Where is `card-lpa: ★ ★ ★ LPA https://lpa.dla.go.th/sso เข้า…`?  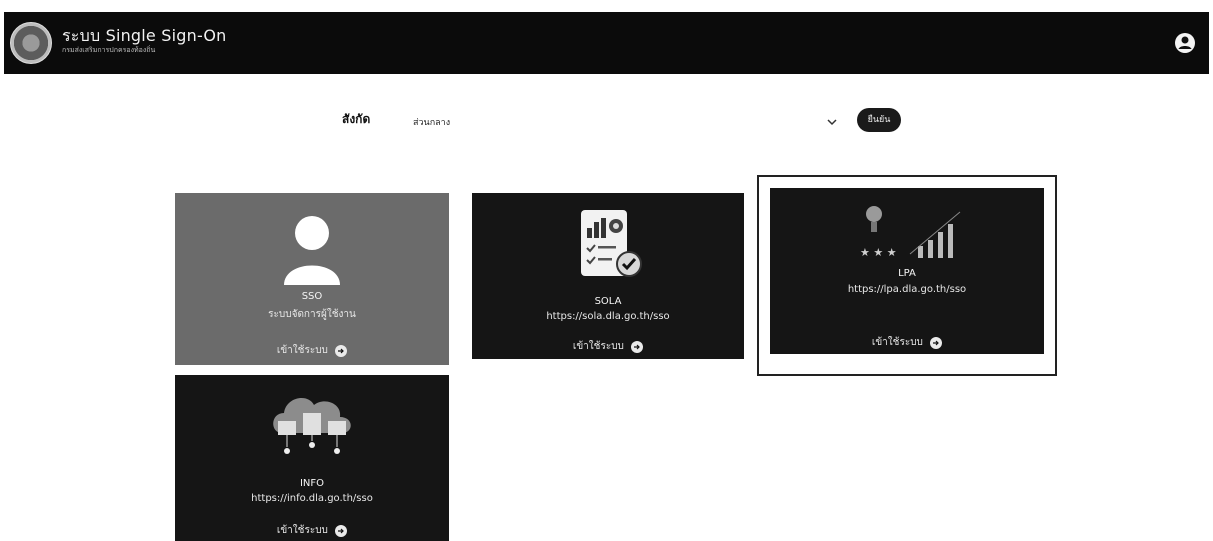 card-lpa: ★ ★ ★ LPA https://lpa.dla.go.th/sso เข้า… is located at coordinates (907, 271).